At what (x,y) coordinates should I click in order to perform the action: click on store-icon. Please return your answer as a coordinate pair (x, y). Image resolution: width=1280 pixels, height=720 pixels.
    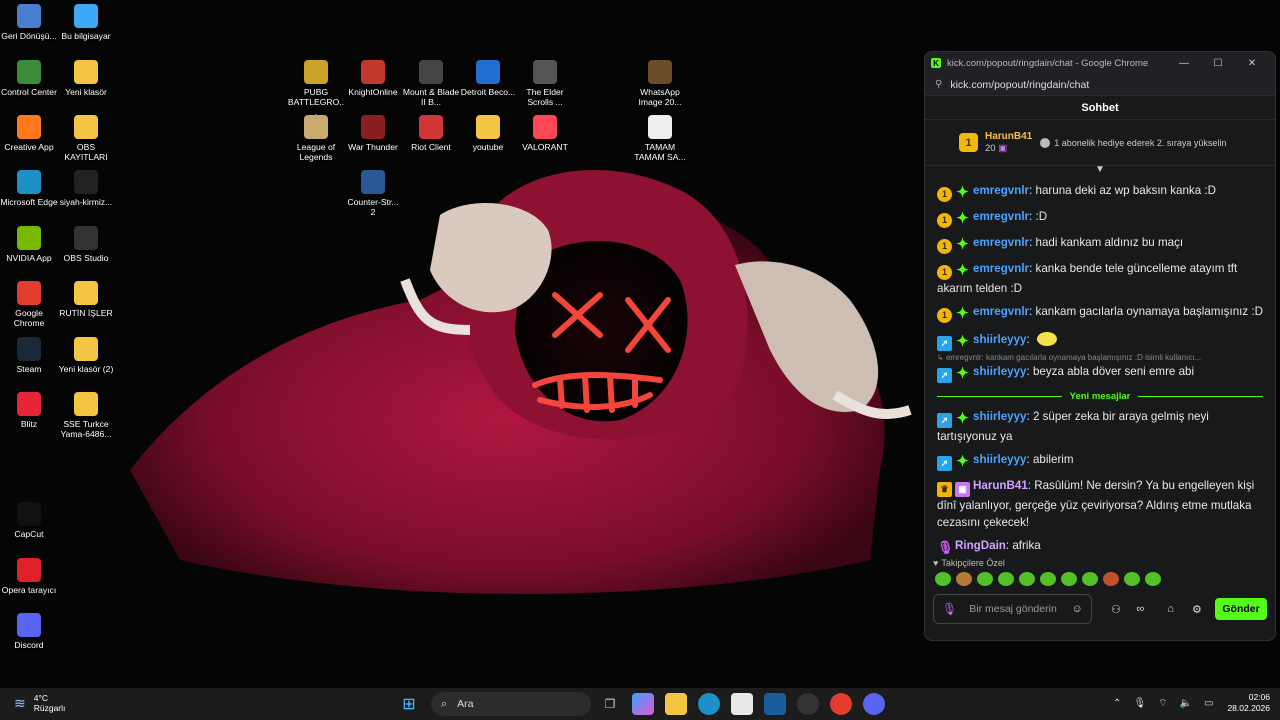
    Looking at the image, I should click on (742, 704).